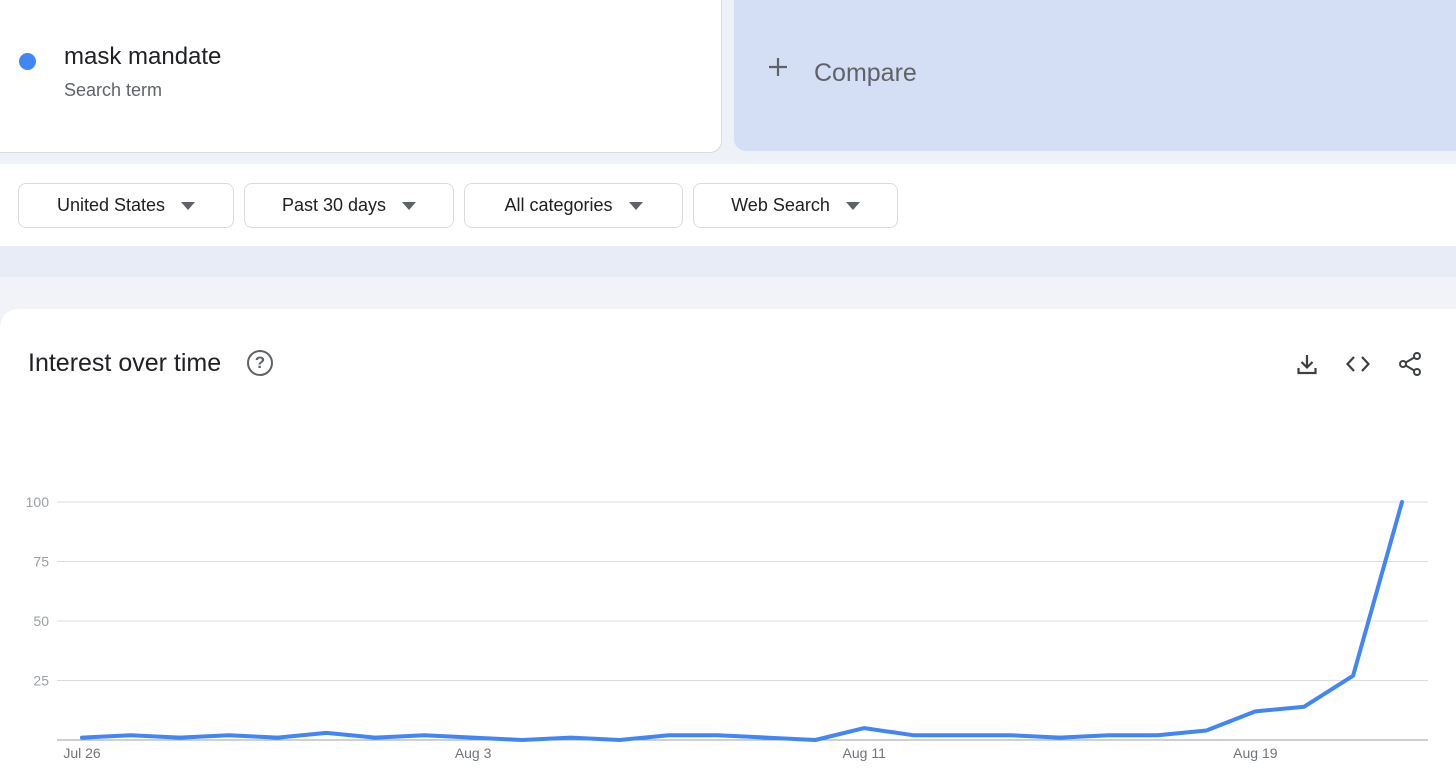  I want to click on divider-band, so click(728, 261).